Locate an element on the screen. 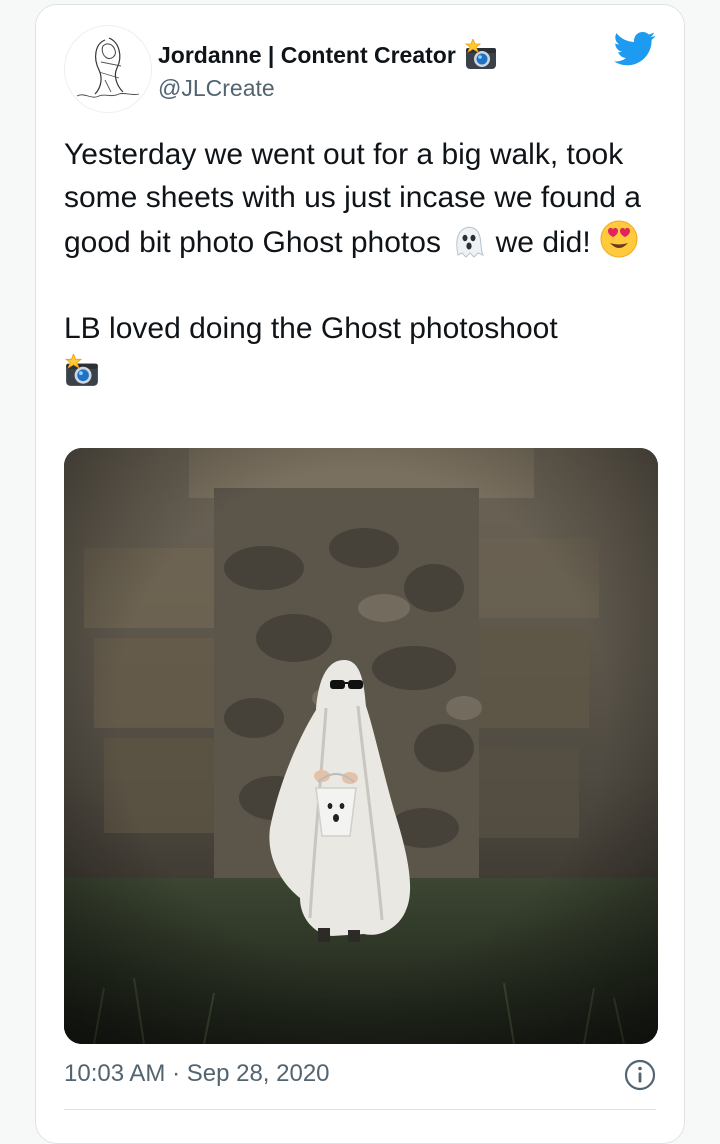 The image size is (720, 1144). display-name-text: Jordanne | Content Creator is located at coordinates (307, 54).